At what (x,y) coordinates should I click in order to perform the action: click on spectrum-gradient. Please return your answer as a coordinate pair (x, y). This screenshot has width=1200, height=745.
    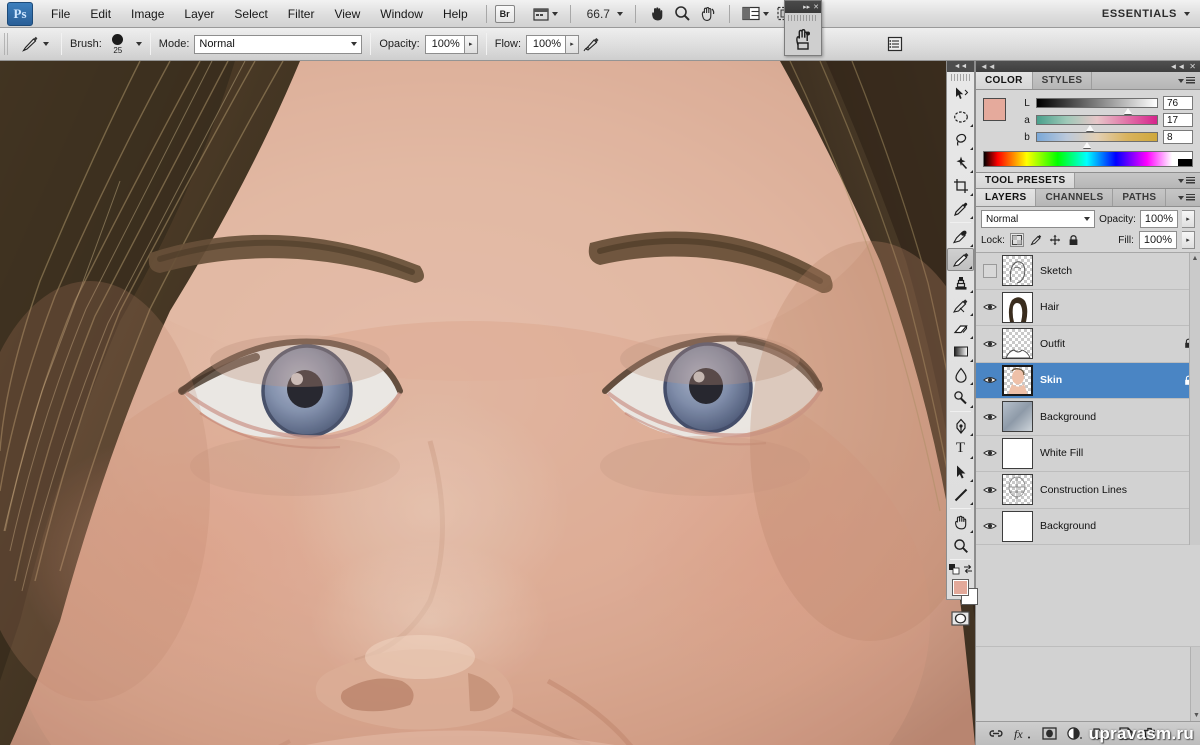
    Looking at the image, I should click on (1081, 159).